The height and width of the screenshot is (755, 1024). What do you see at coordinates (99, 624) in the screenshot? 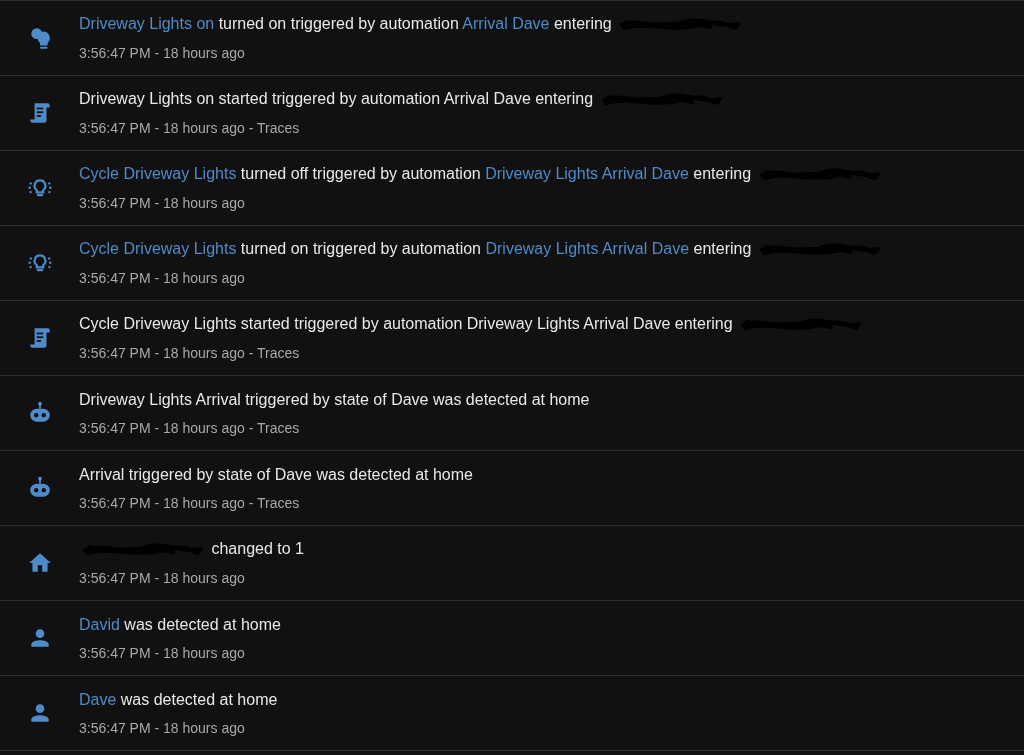
I see `entity-link: David` at bounding box center [99, 624].